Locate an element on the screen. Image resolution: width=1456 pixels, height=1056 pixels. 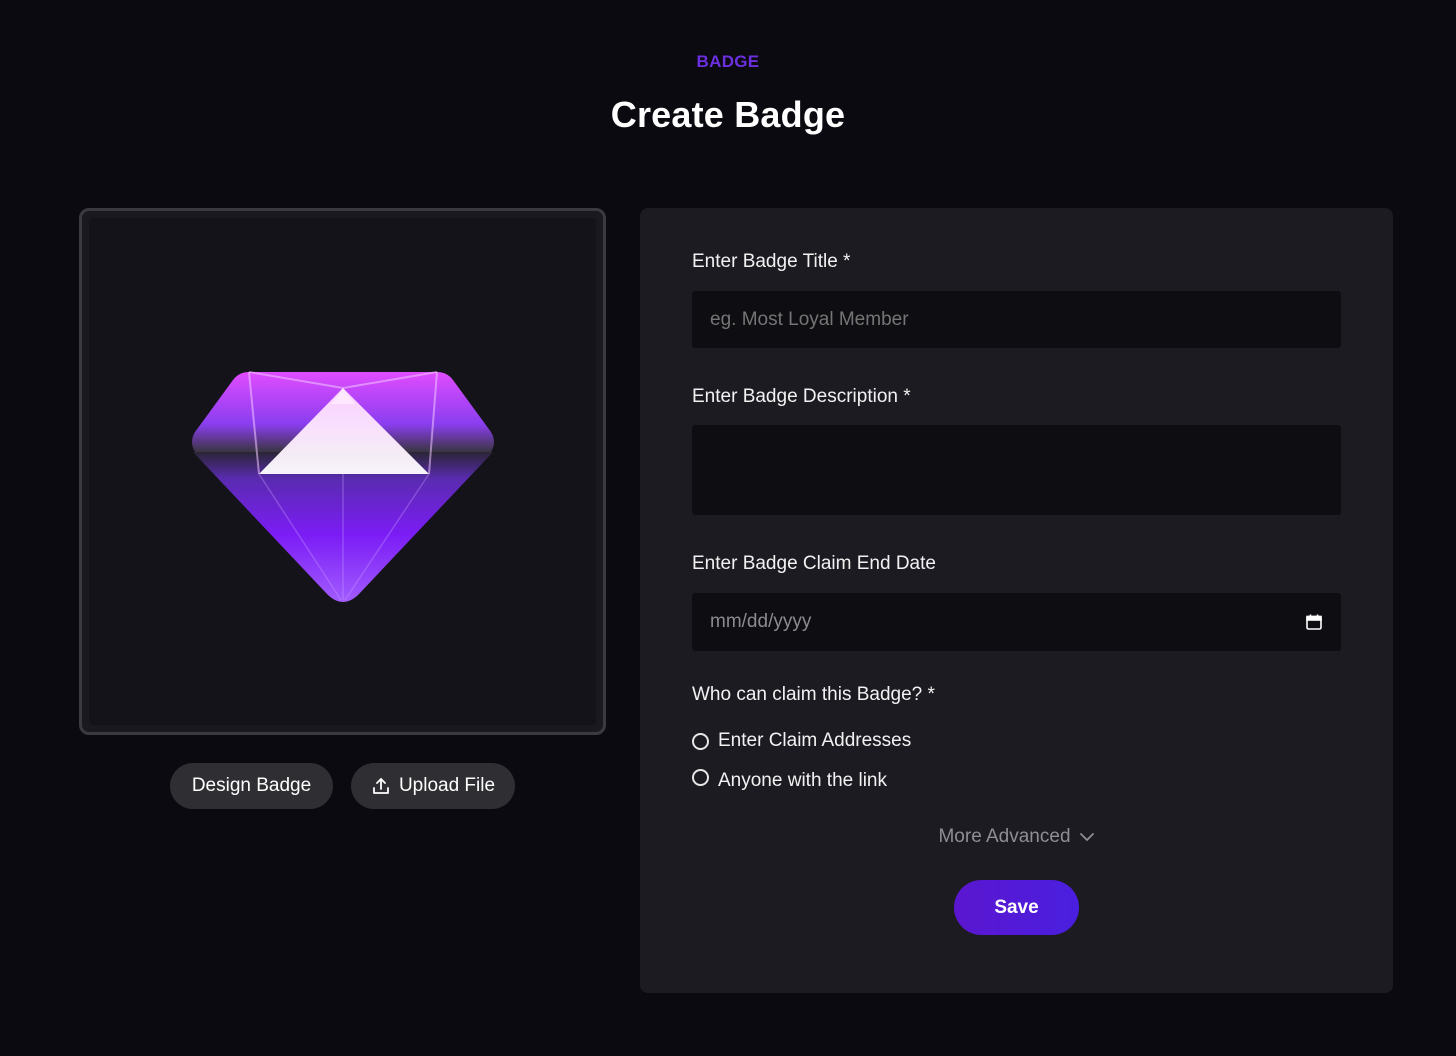
page-title: Create Badge is located at coordinates (728, 114).